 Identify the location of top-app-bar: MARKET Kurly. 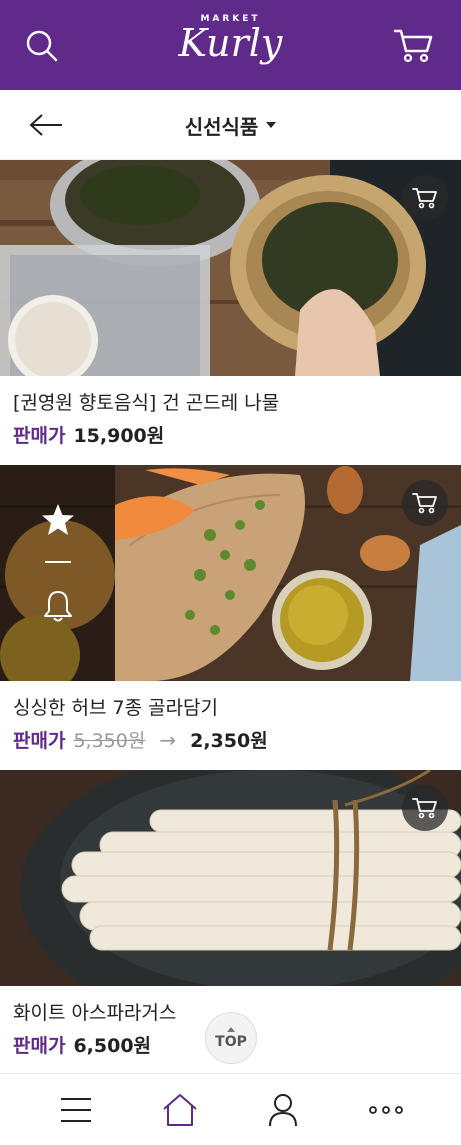
(230, 45).